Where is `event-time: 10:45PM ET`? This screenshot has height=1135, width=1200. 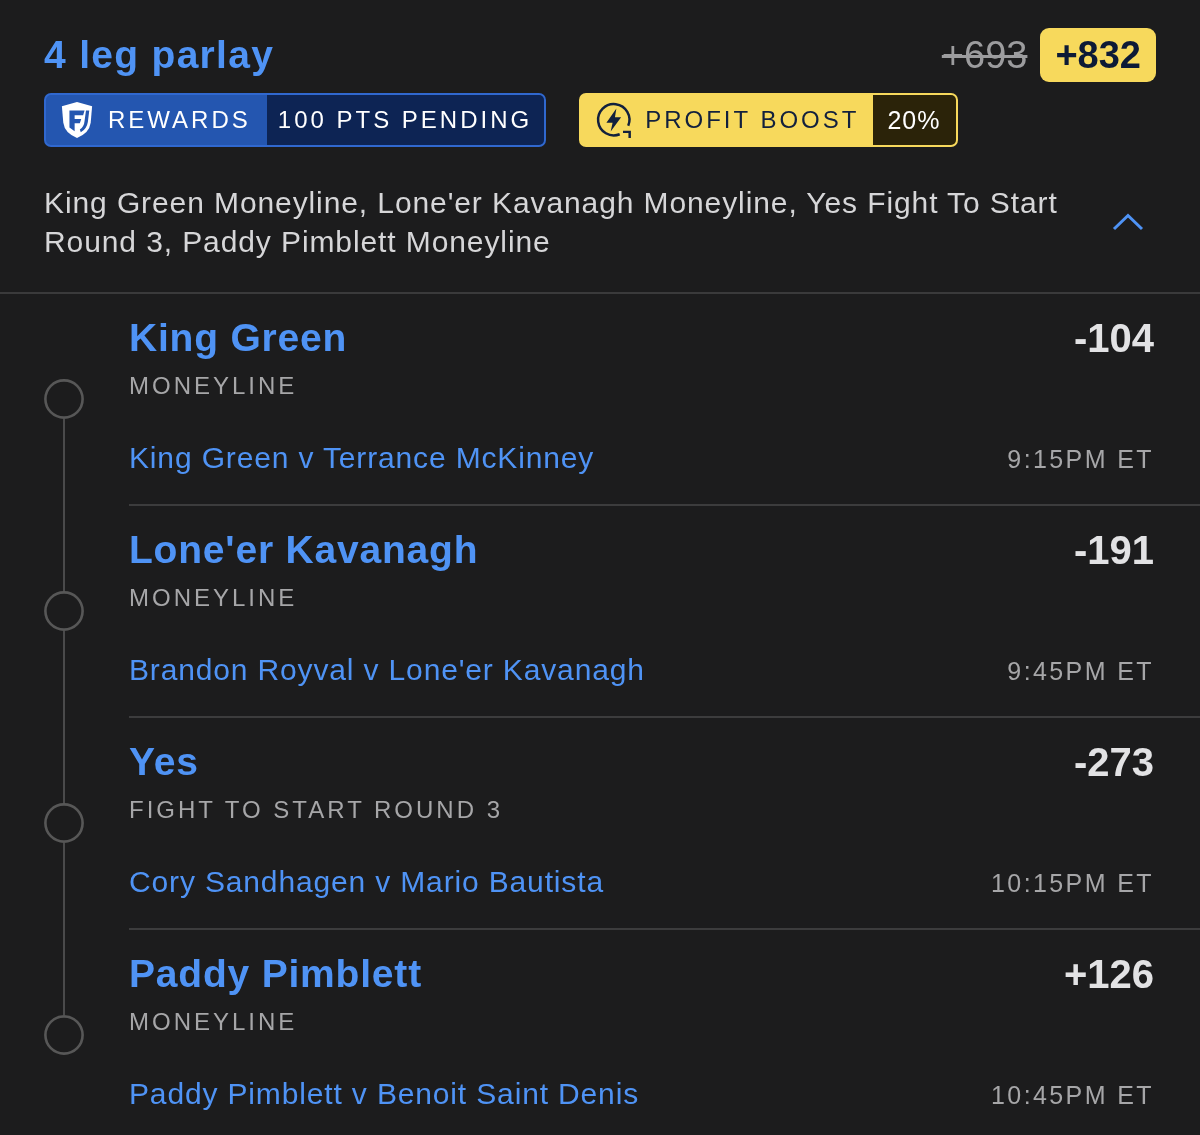
event-time: 10:45PM ET is located at coordinates (1072, 1095).